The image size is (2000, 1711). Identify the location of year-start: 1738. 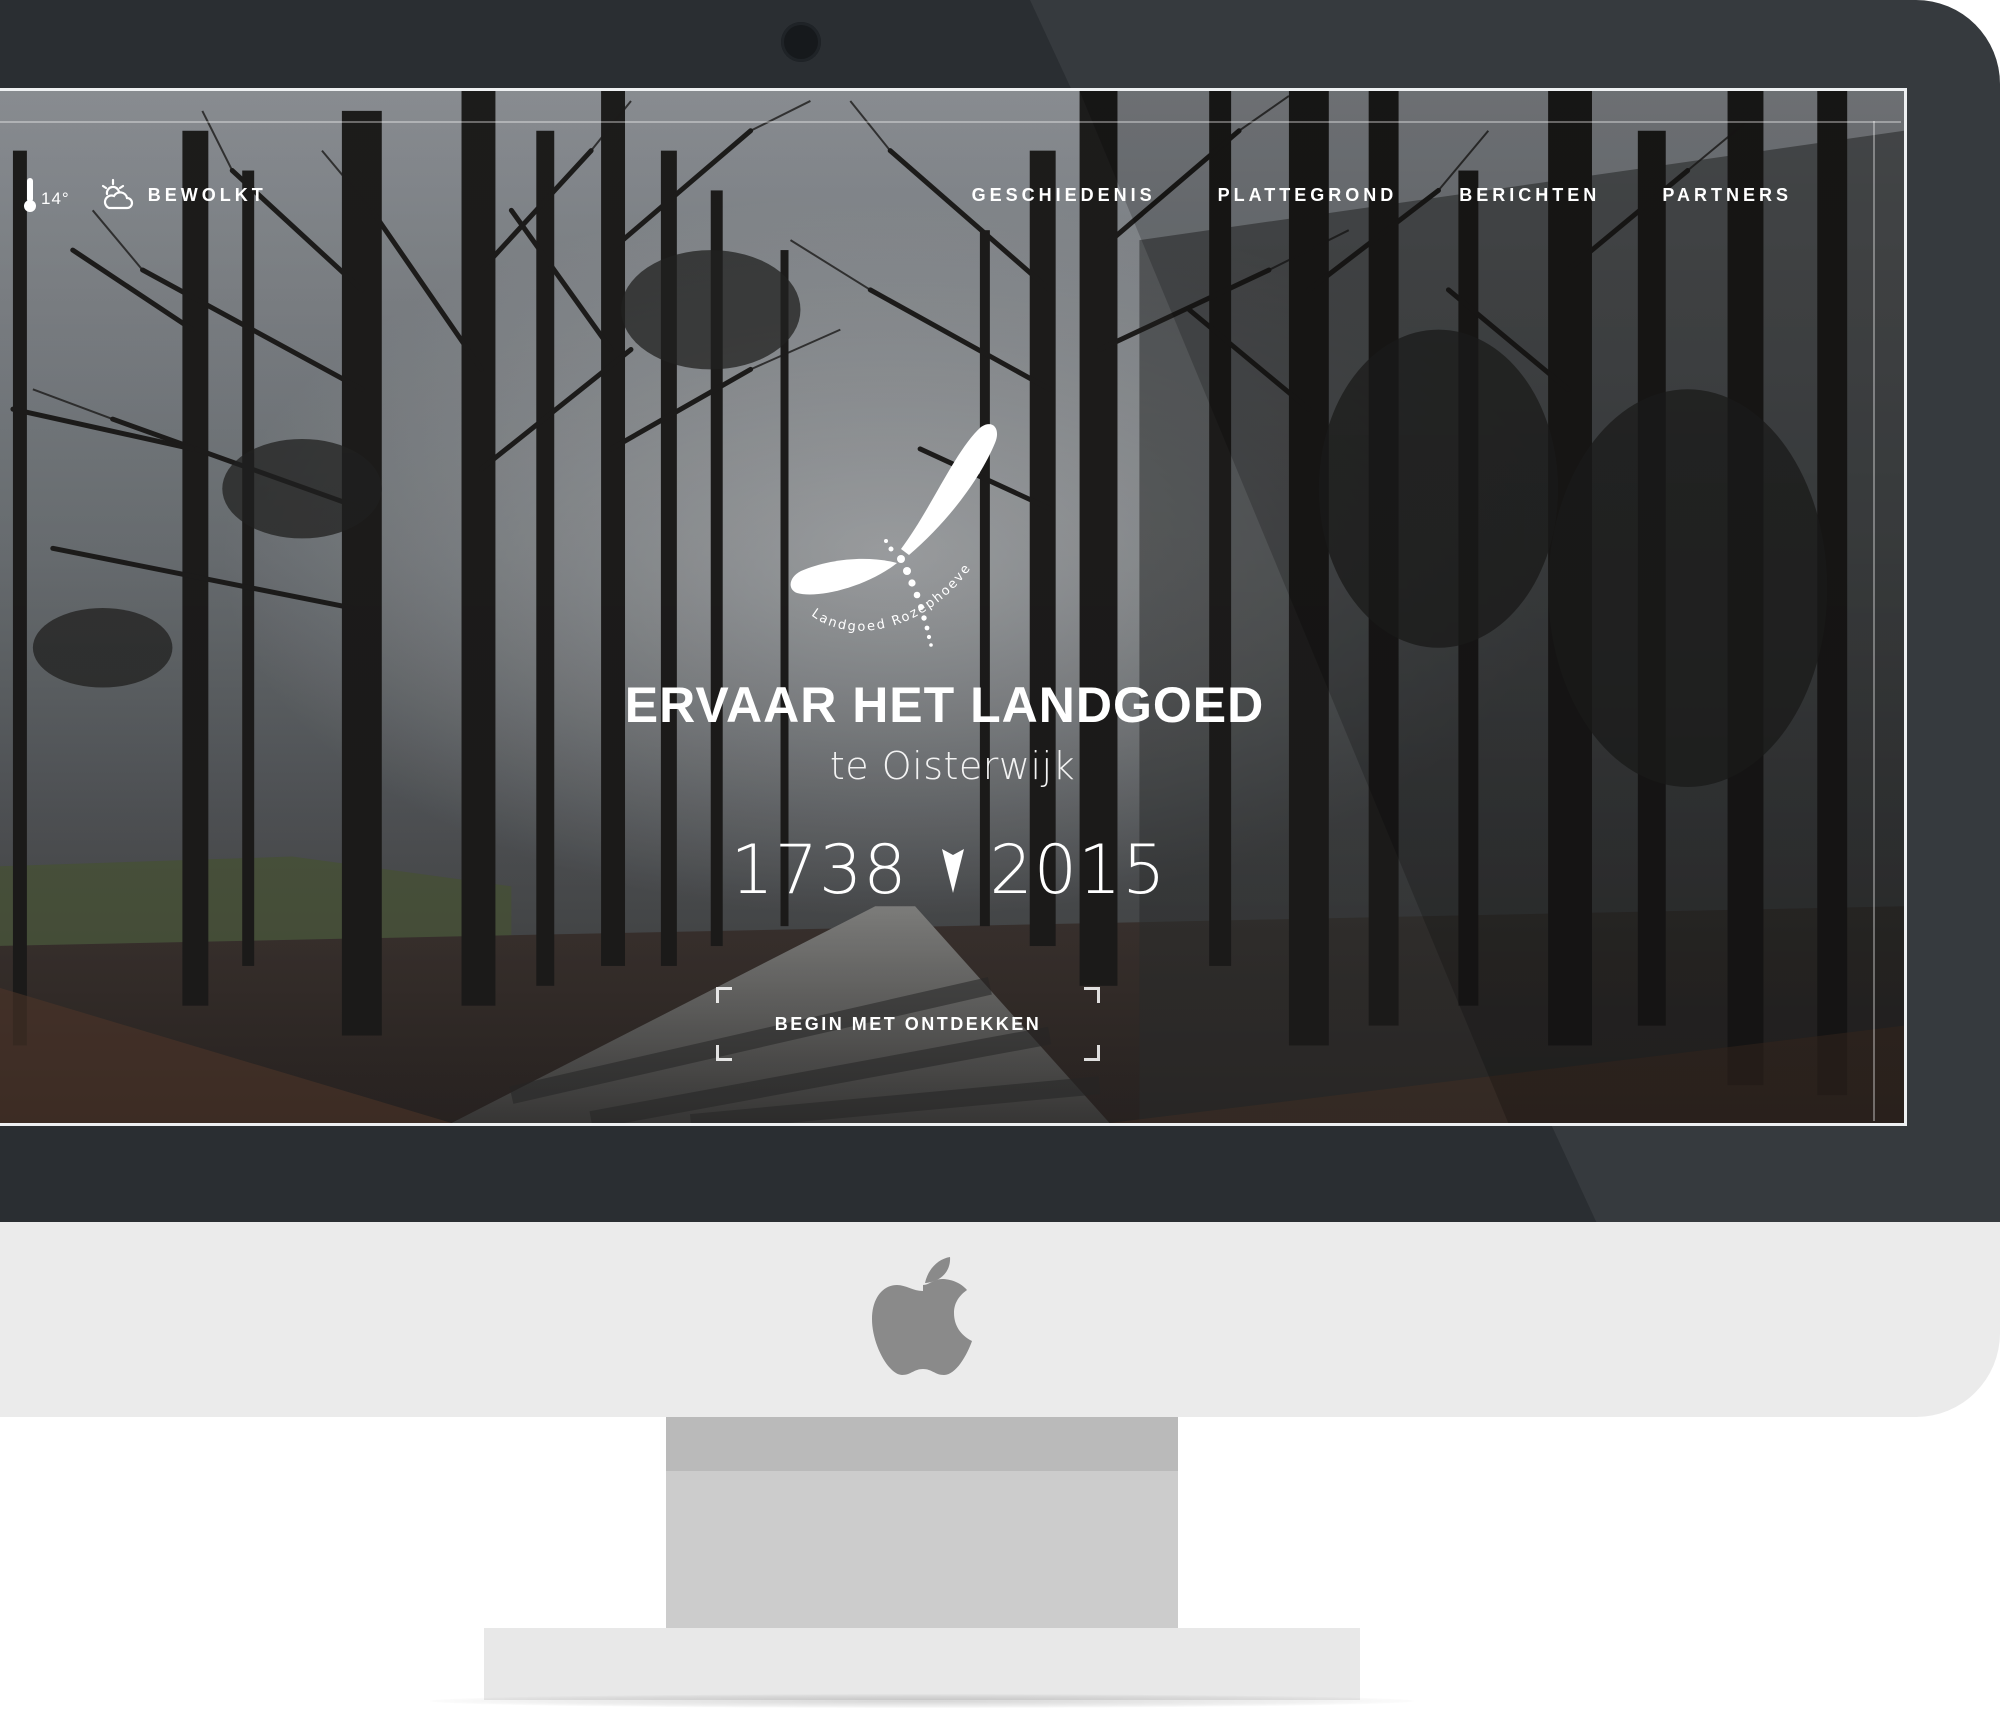
(819, 870).